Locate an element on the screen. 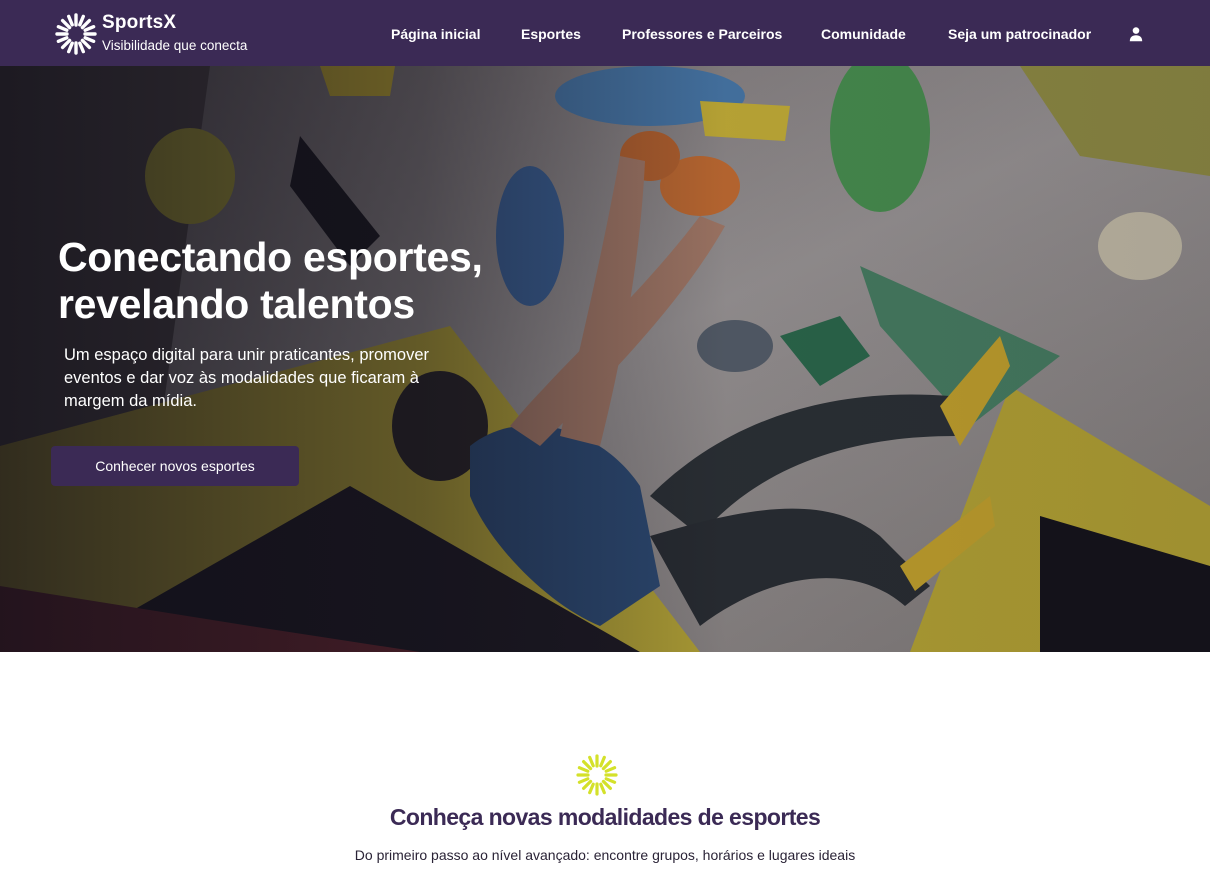 Image resolution: width=1210 pixels, height=873 pixels. hero-title: Conectando esportes, revelando talentos is located at coordinates (270, 280).